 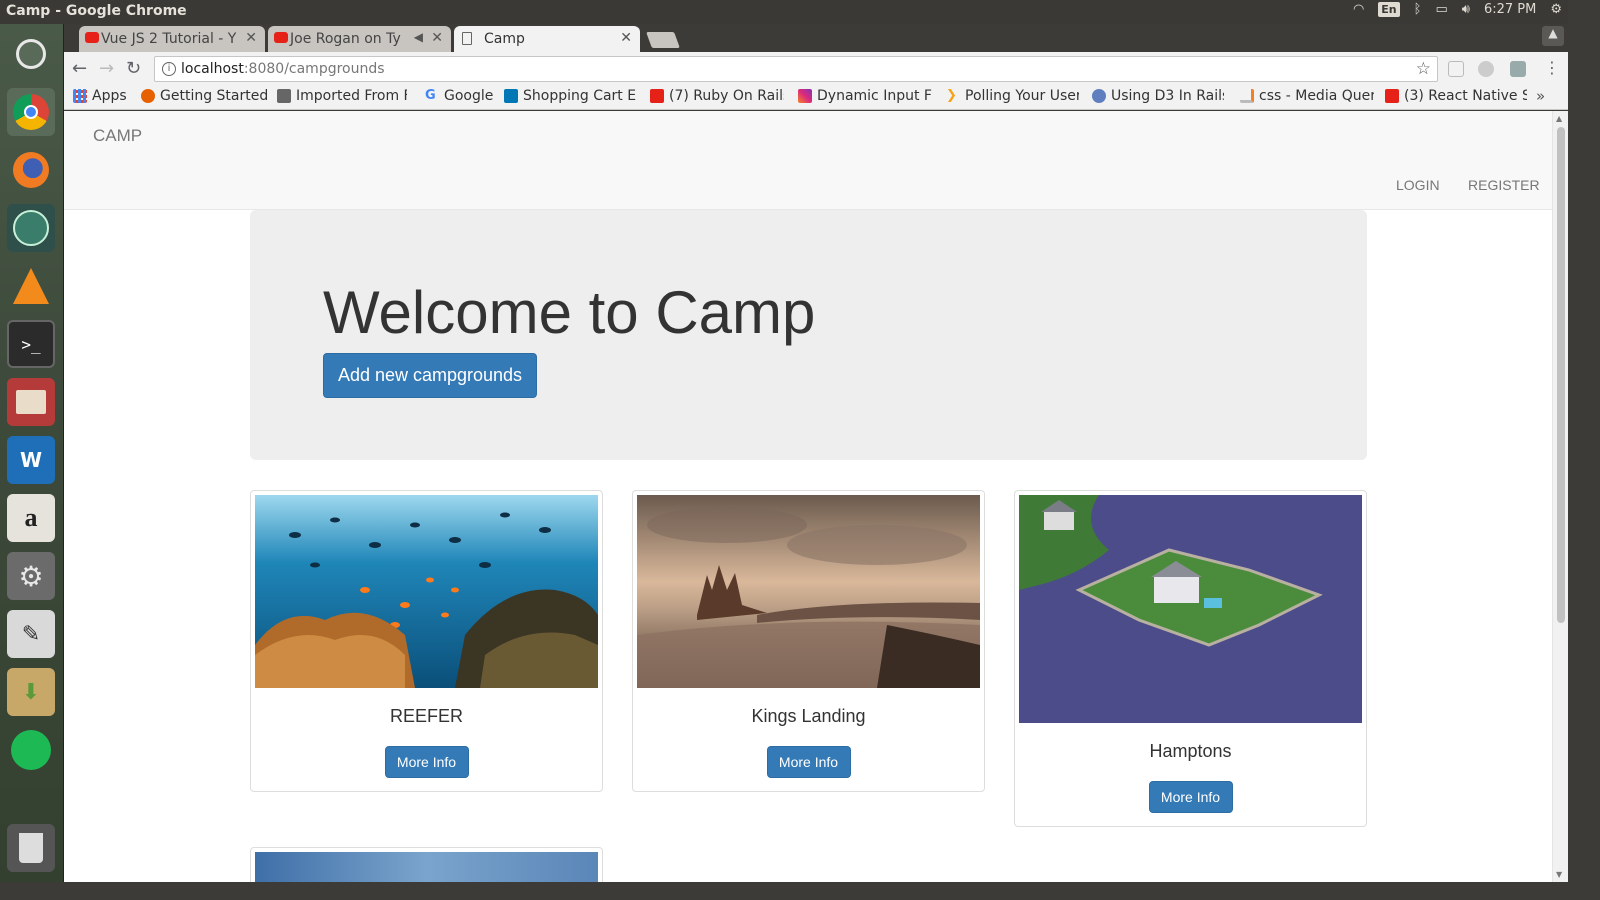 I want to click on campground-card: Hamptons More Info, so click(x=1190, y=658).